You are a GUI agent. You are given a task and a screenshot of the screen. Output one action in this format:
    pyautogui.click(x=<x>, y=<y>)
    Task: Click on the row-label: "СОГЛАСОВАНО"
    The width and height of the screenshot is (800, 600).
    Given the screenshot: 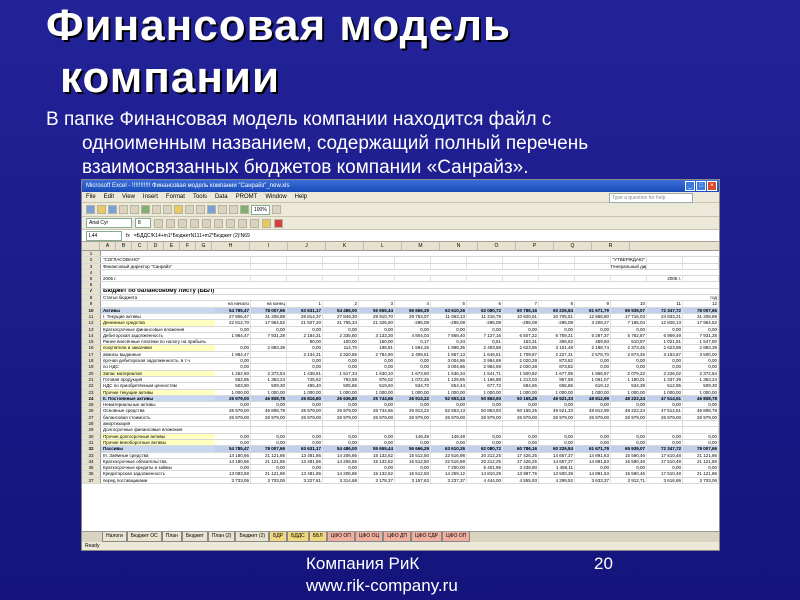 What is the action you would take?
    pyautogui.click(x=158, y=259)
    